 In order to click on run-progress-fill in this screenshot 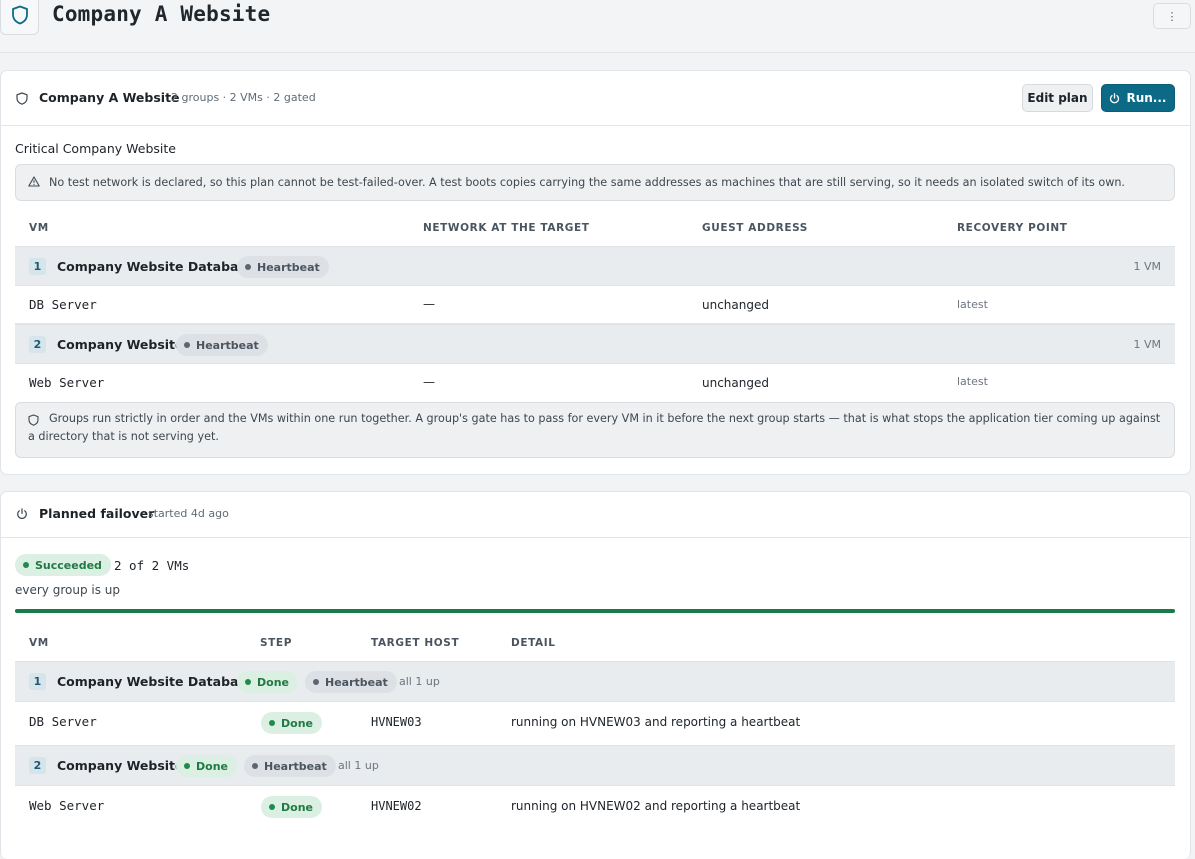, I will do `click(595, 611)`.